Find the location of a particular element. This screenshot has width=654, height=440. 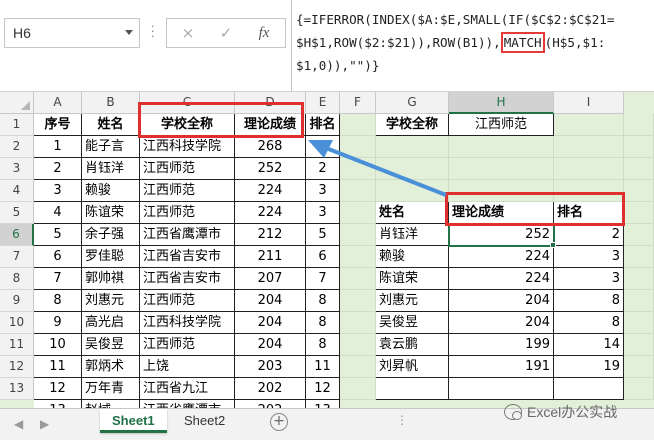

left-table-cell: 268 is located at coordinates (270, 147).